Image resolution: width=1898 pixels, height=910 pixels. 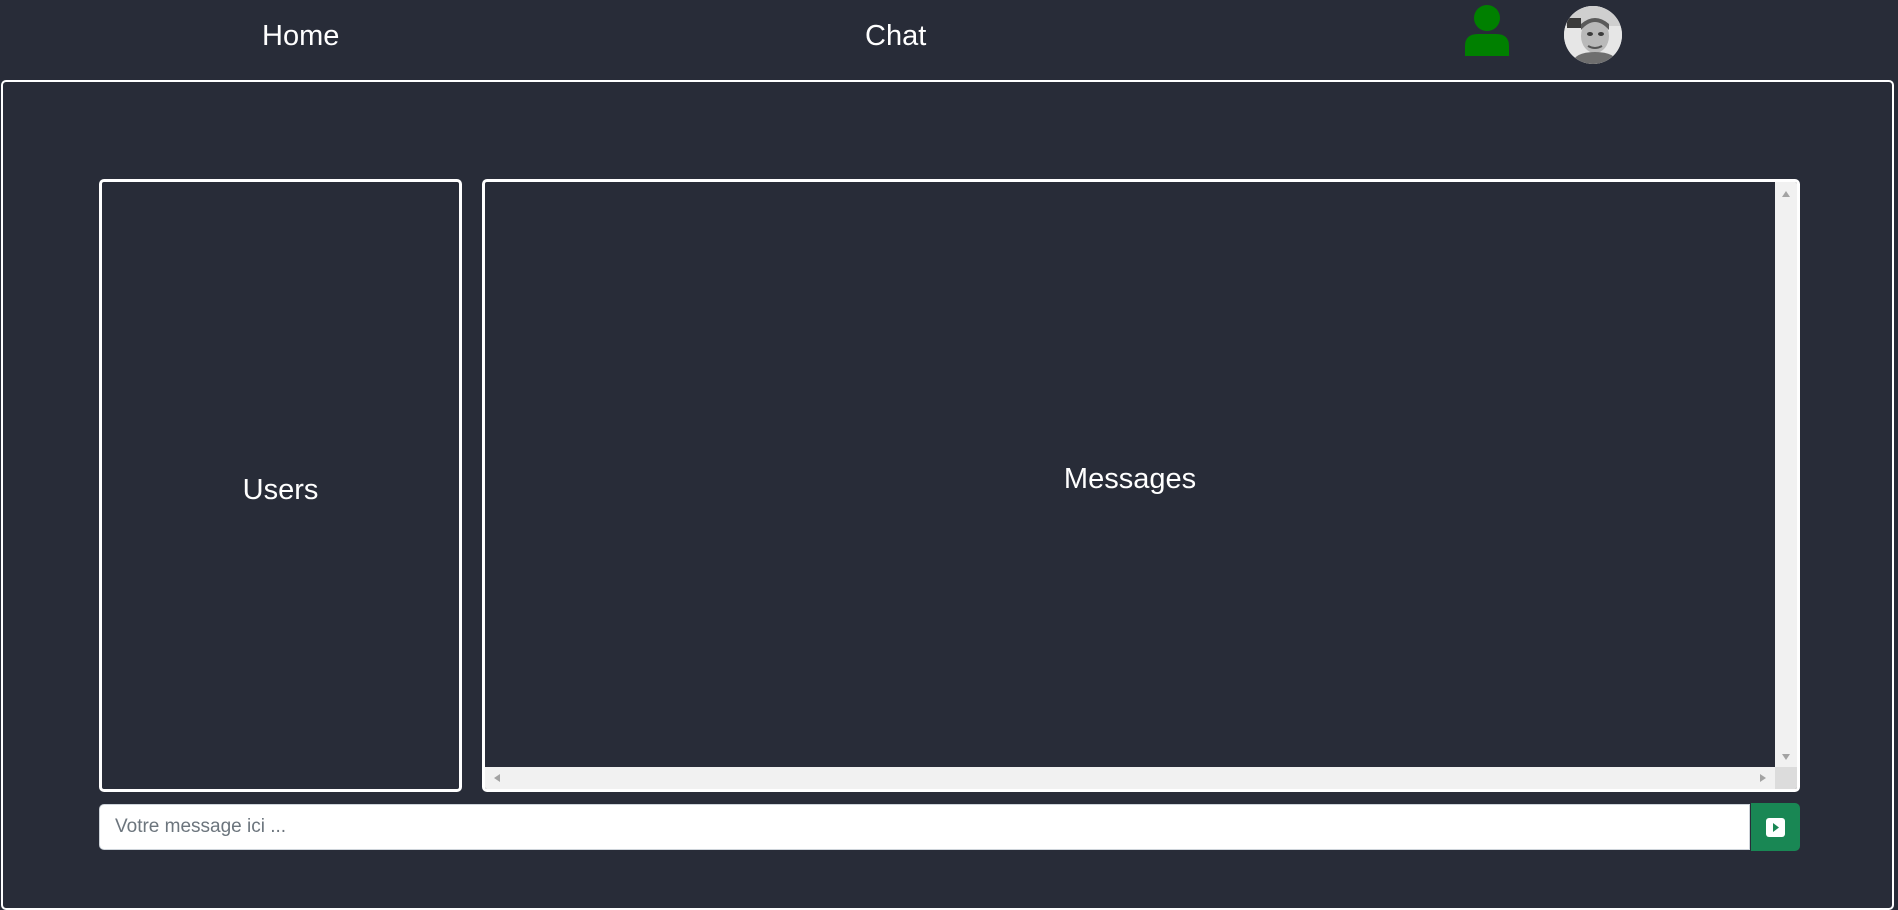 I want to click on users-title: Users, so click(x=280, y=490).